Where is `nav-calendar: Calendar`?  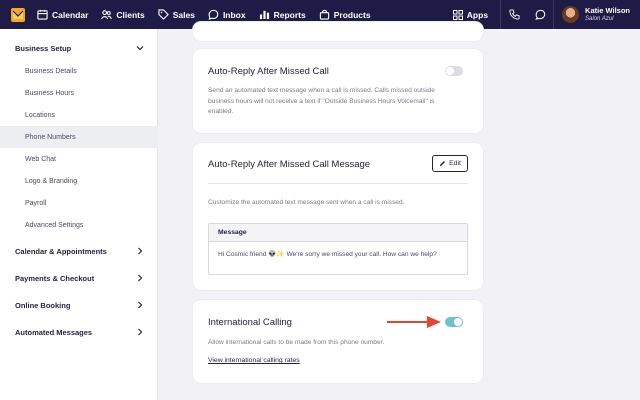 nav-calendar: Calendar is located at coordinates (62, 14).